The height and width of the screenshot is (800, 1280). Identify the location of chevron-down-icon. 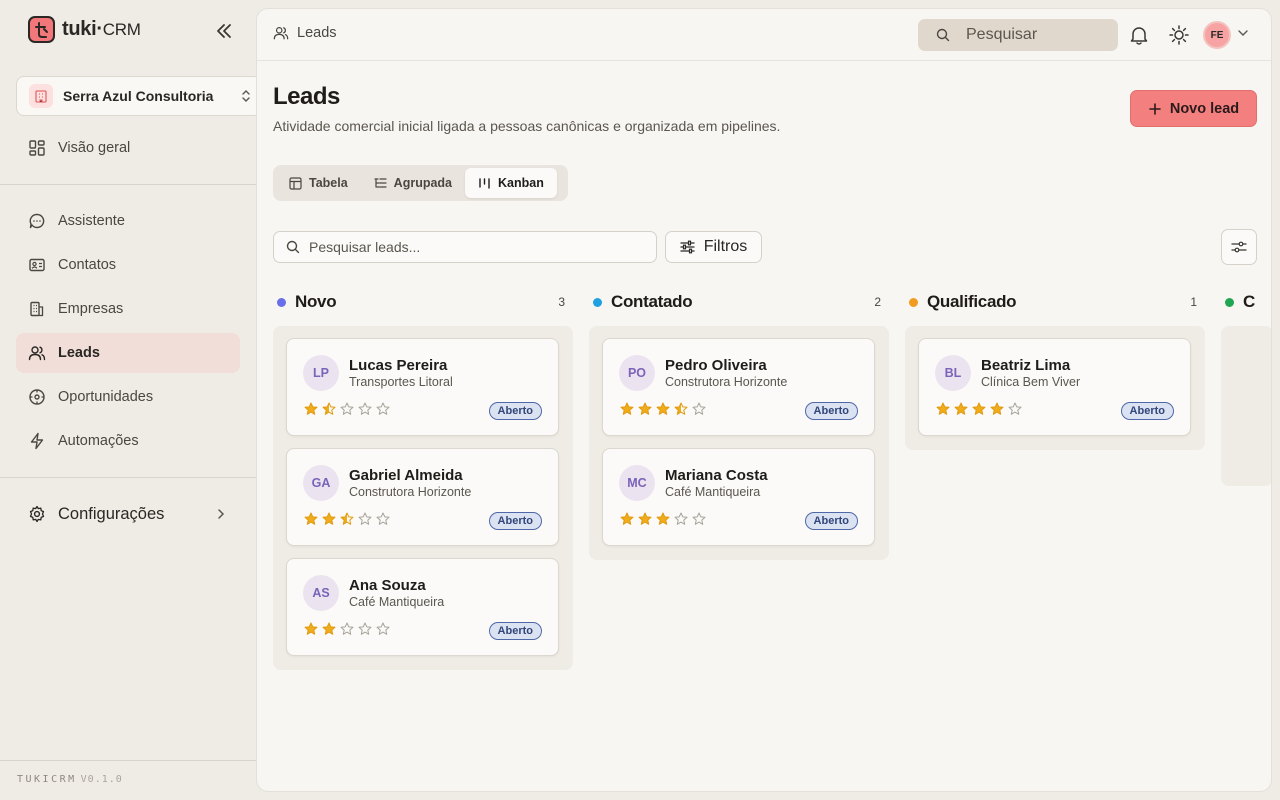
(1243, 33).